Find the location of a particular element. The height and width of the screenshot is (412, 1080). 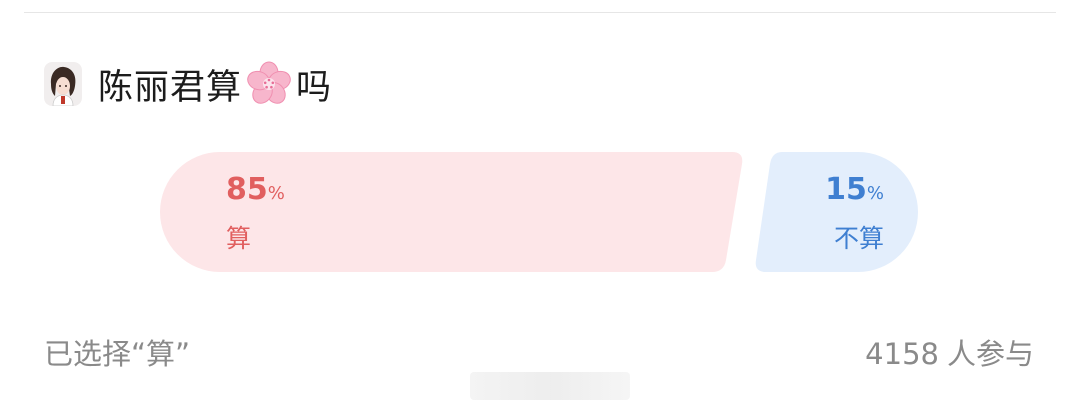

participants-count: 4158 人参与 is located at coordinates (949, 352).